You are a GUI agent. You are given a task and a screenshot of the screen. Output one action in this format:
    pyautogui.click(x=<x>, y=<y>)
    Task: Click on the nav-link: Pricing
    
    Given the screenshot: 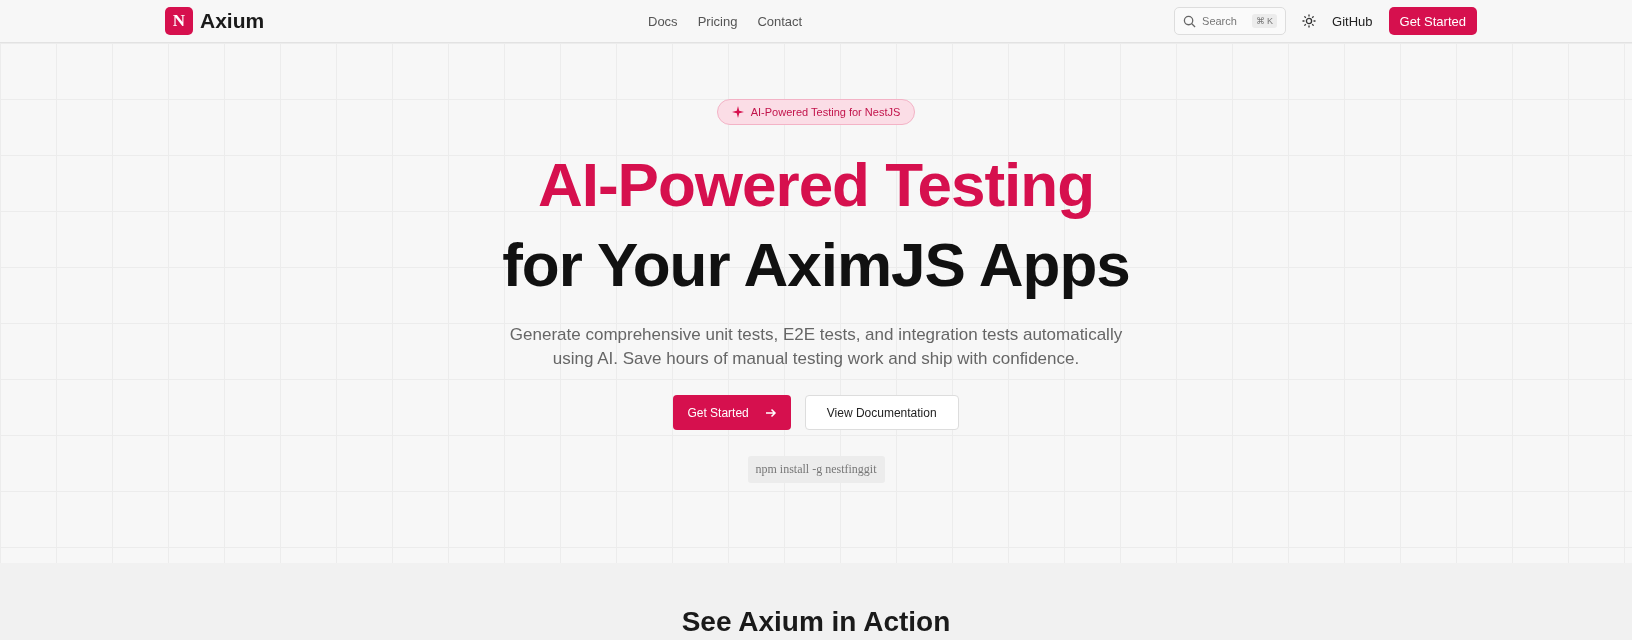 What is the action you would take?
    pyautogui.click(x=717, y=21)
    